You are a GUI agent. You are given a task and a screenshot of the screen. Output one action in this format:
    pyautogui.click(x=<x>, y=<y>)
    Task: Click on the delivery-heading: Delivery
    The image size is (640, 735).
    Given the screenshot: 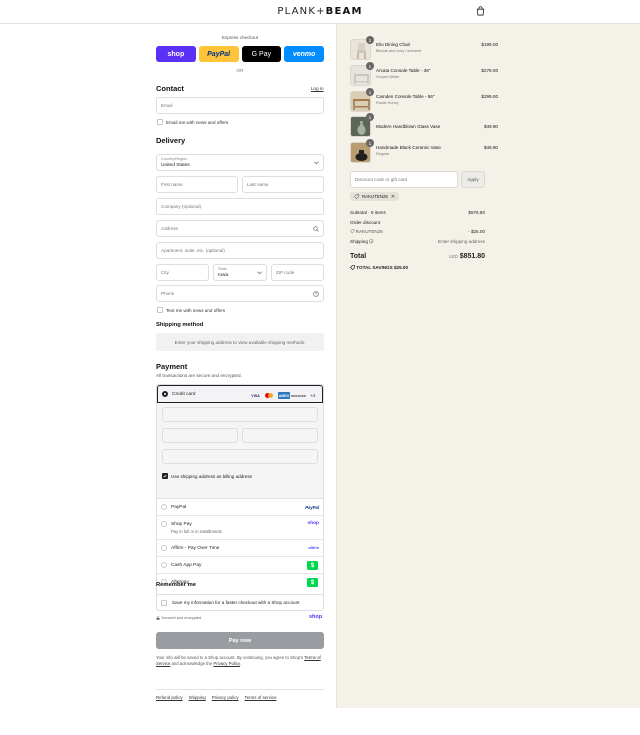 What is the action you would take?
    pyautogui.click(x=171, y=140)
    